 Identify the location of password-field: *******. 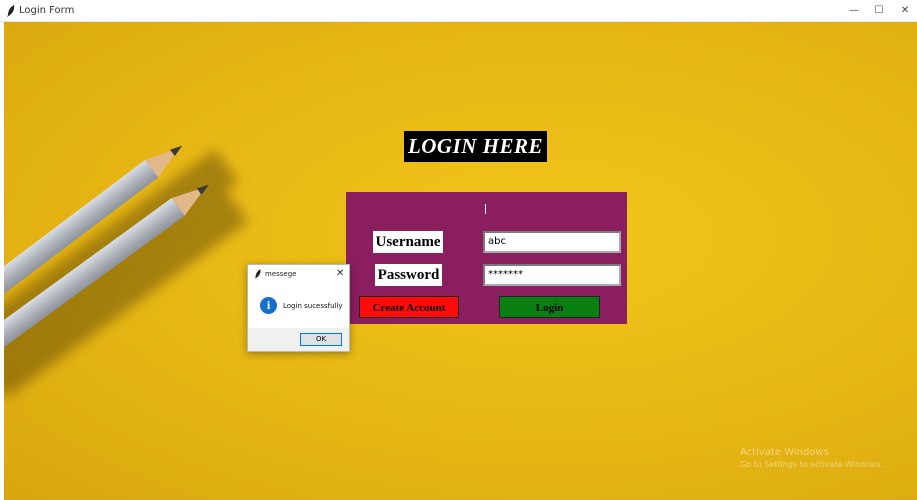
(552, 275).